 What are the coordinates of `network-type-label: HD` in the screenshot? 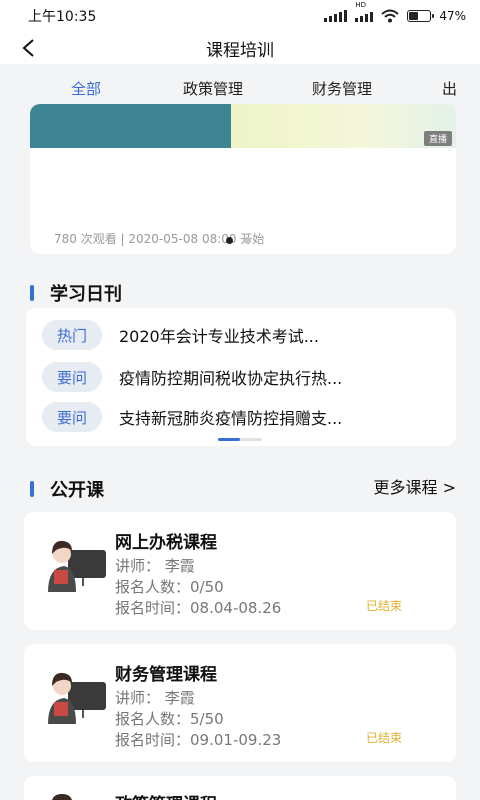 It's located at (360, 5).